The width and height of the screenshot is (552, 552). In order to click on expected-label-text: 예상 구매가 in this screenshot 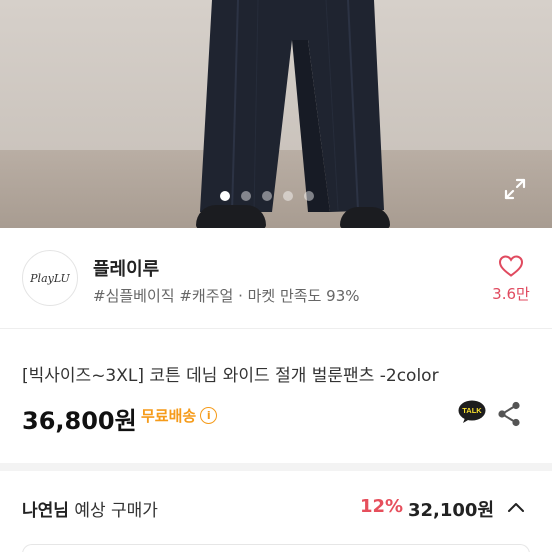, I will do `click(113, 511)`.